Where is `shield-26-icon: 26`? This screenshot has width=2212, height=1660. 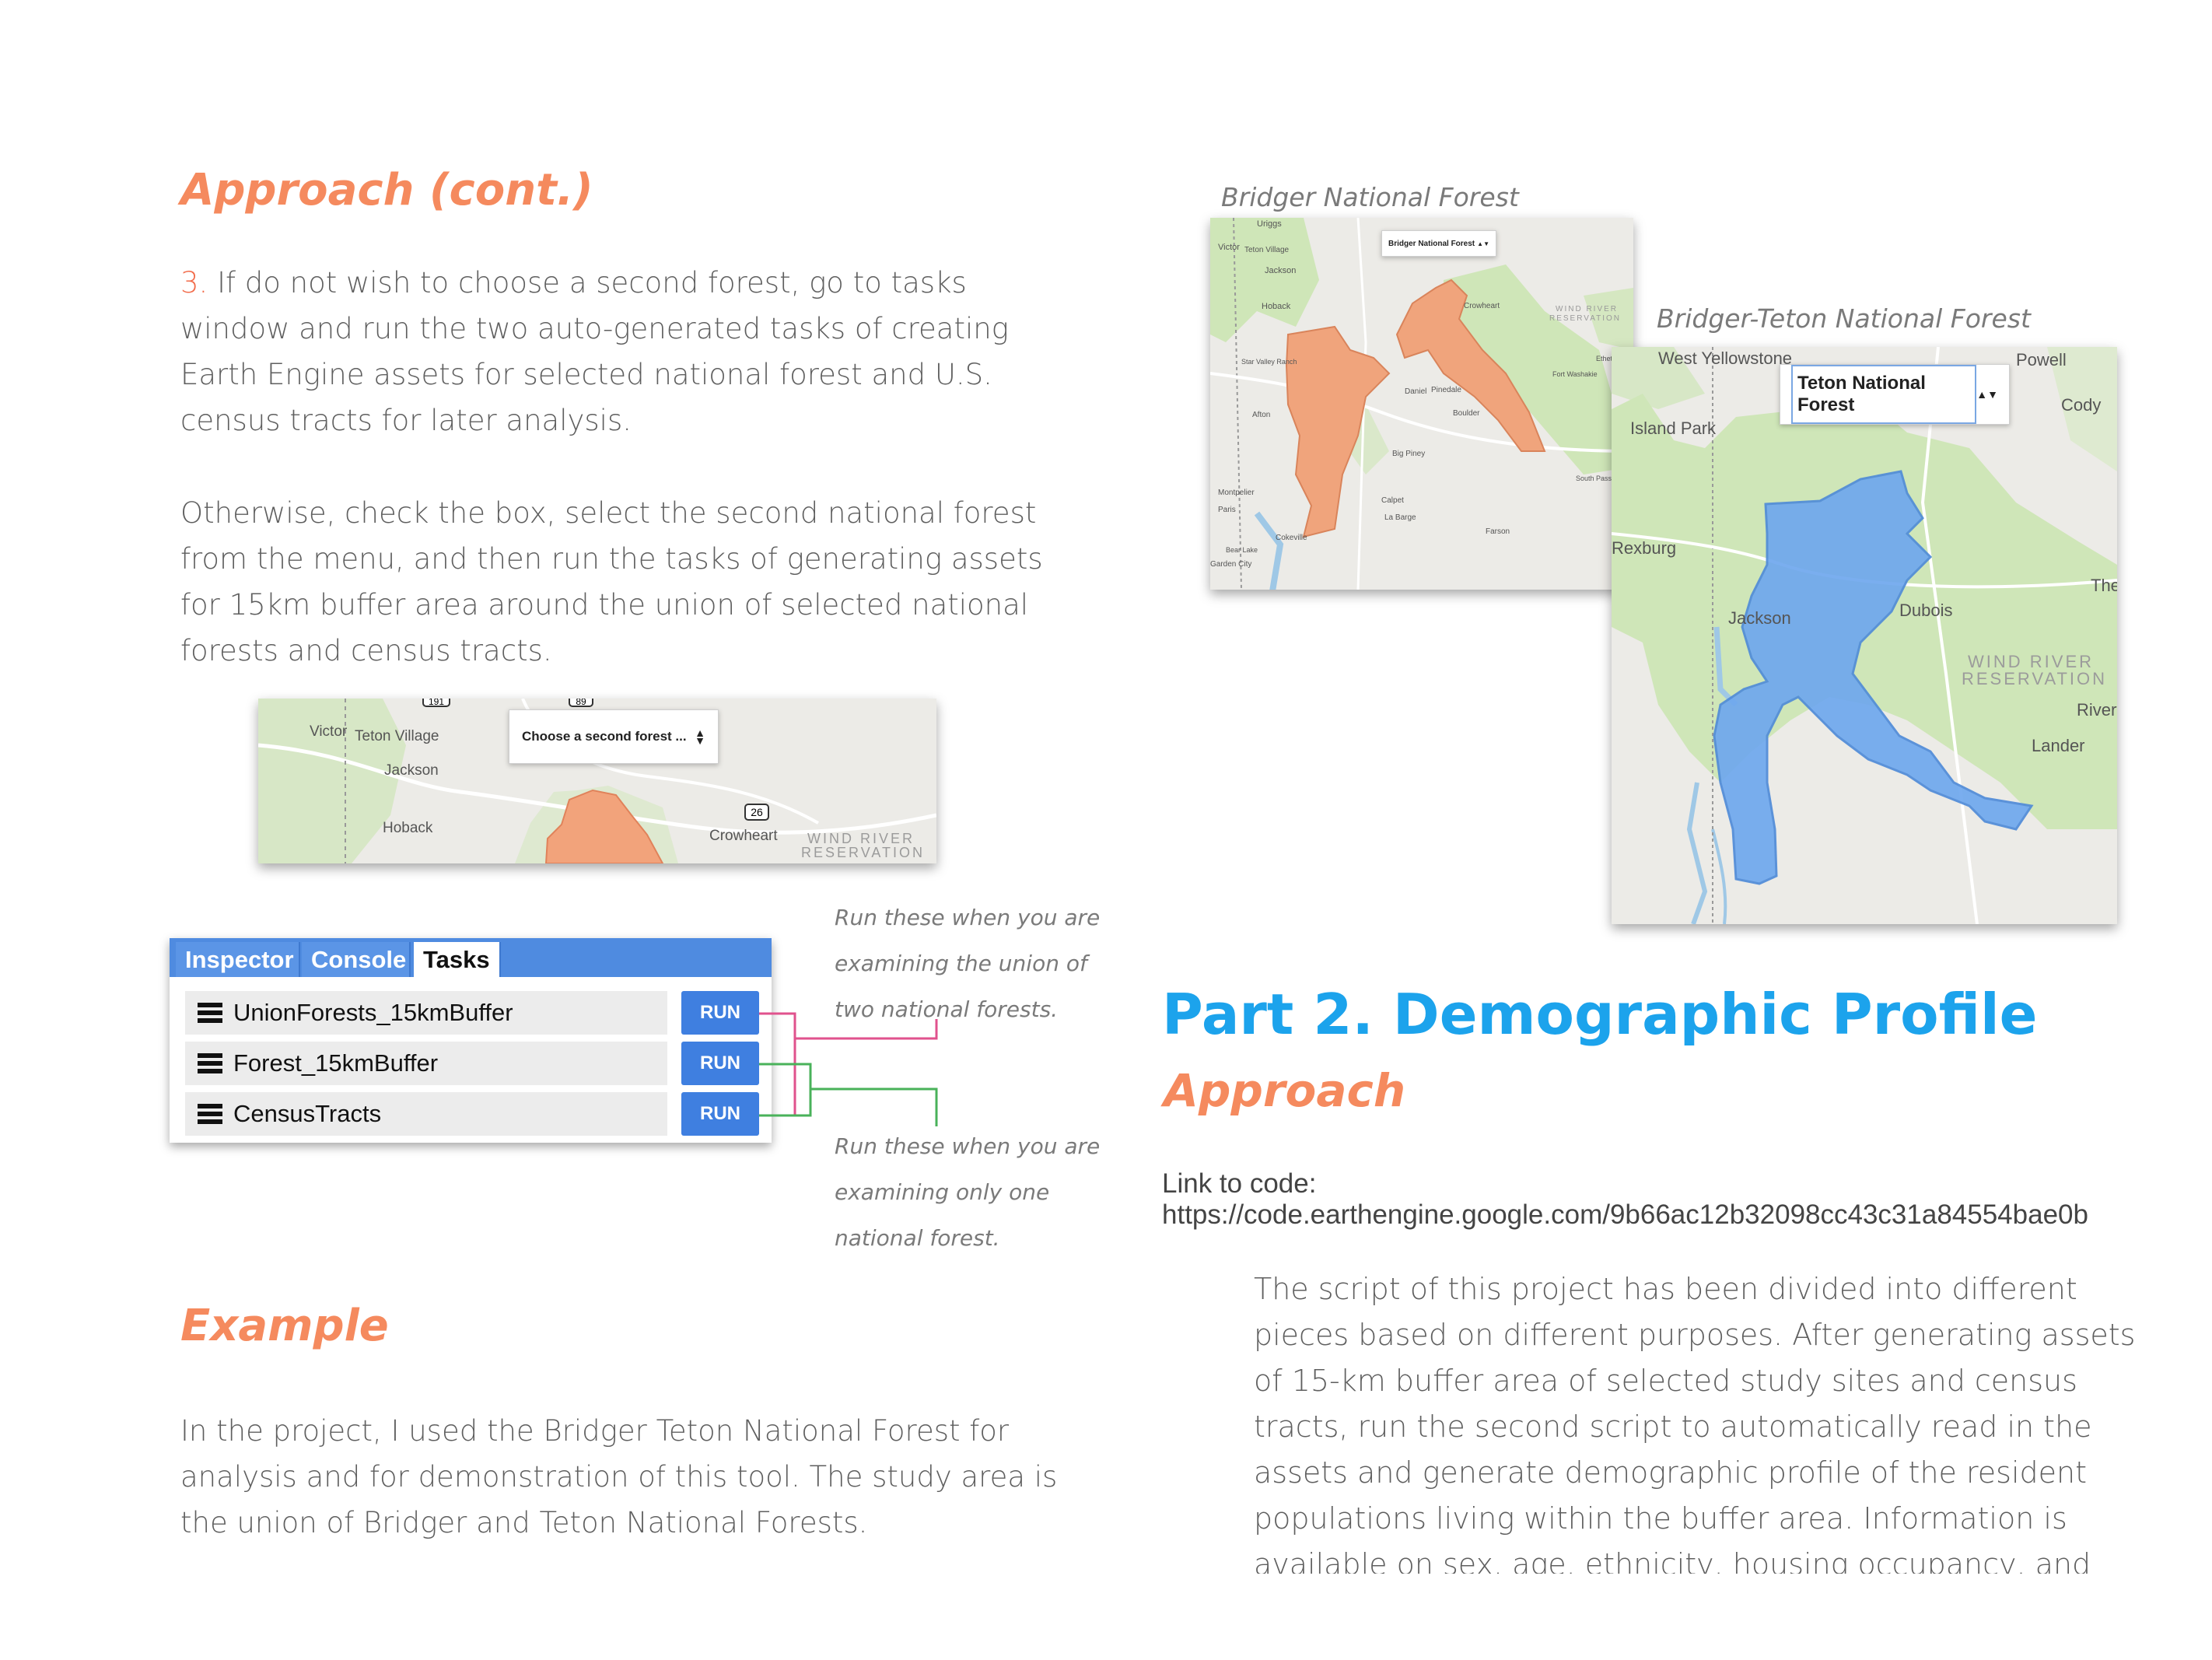
shield-26-icon: 26 is located at coordinates (757, 812).